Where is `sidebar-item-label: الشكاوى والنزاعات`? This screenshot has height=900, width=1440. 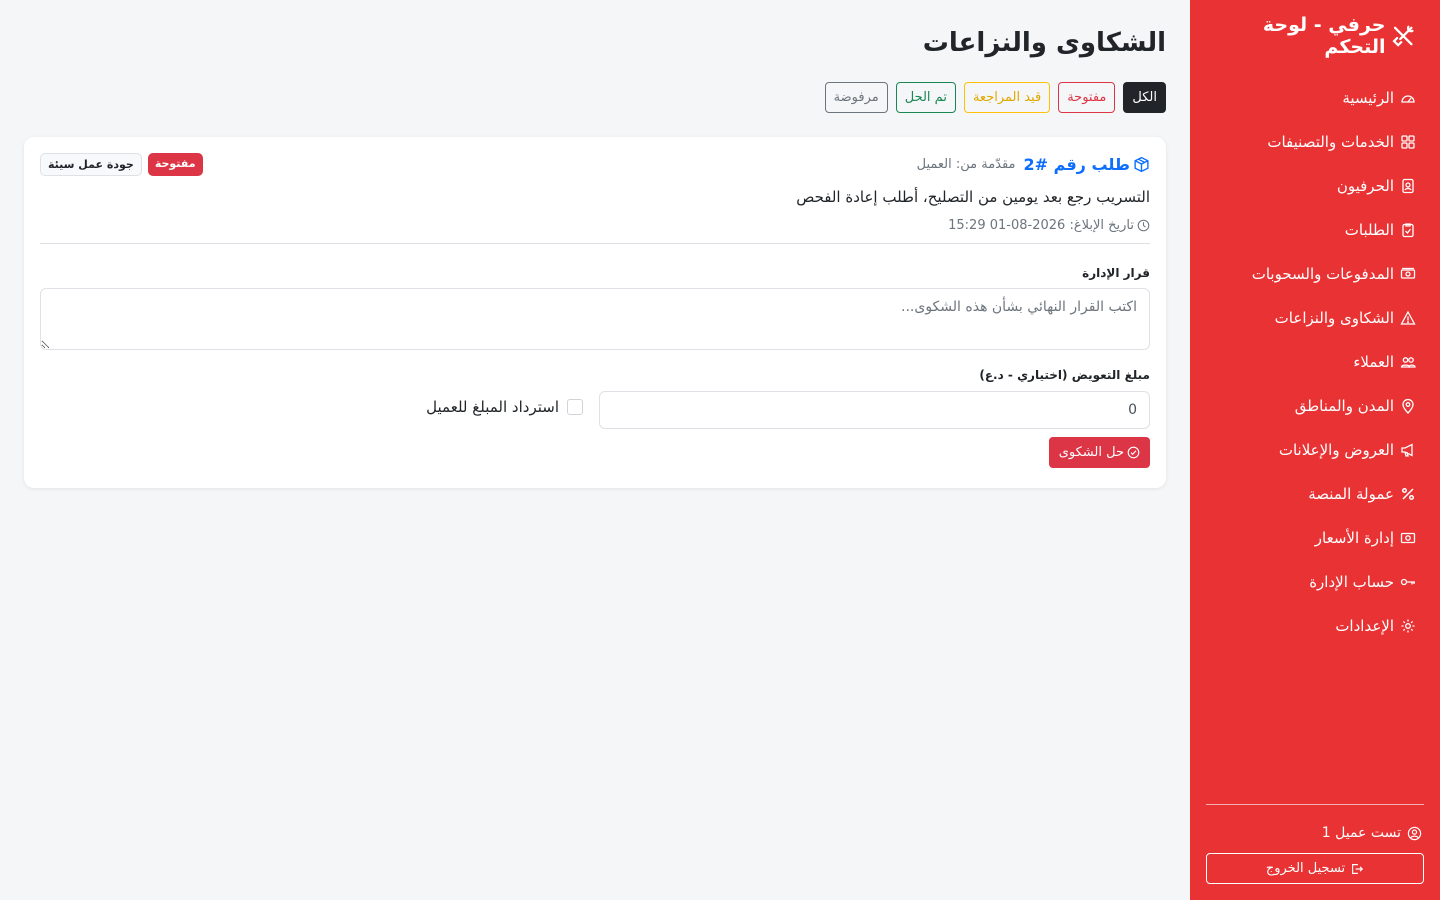
sidebar-item-label: الشكاوى والنزاعات is located at coordinates (1334, 318).